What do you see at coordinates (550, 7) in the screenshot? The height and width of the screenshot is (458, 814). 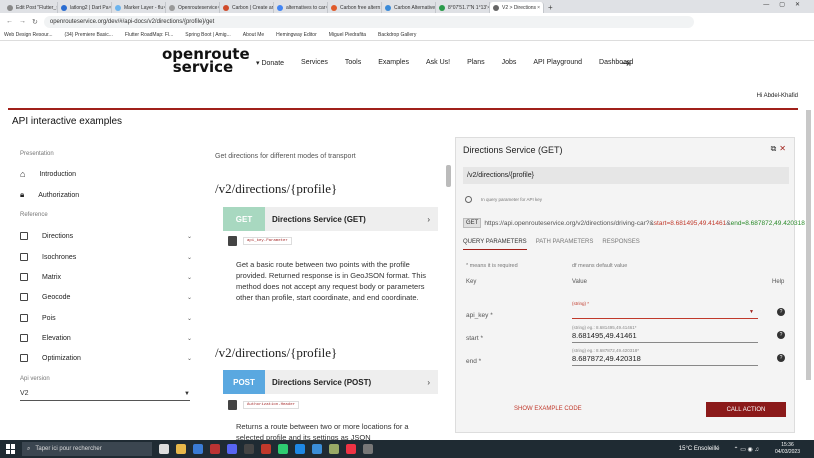 I see `new-tab-button: +` at bounding box center [550, 7].